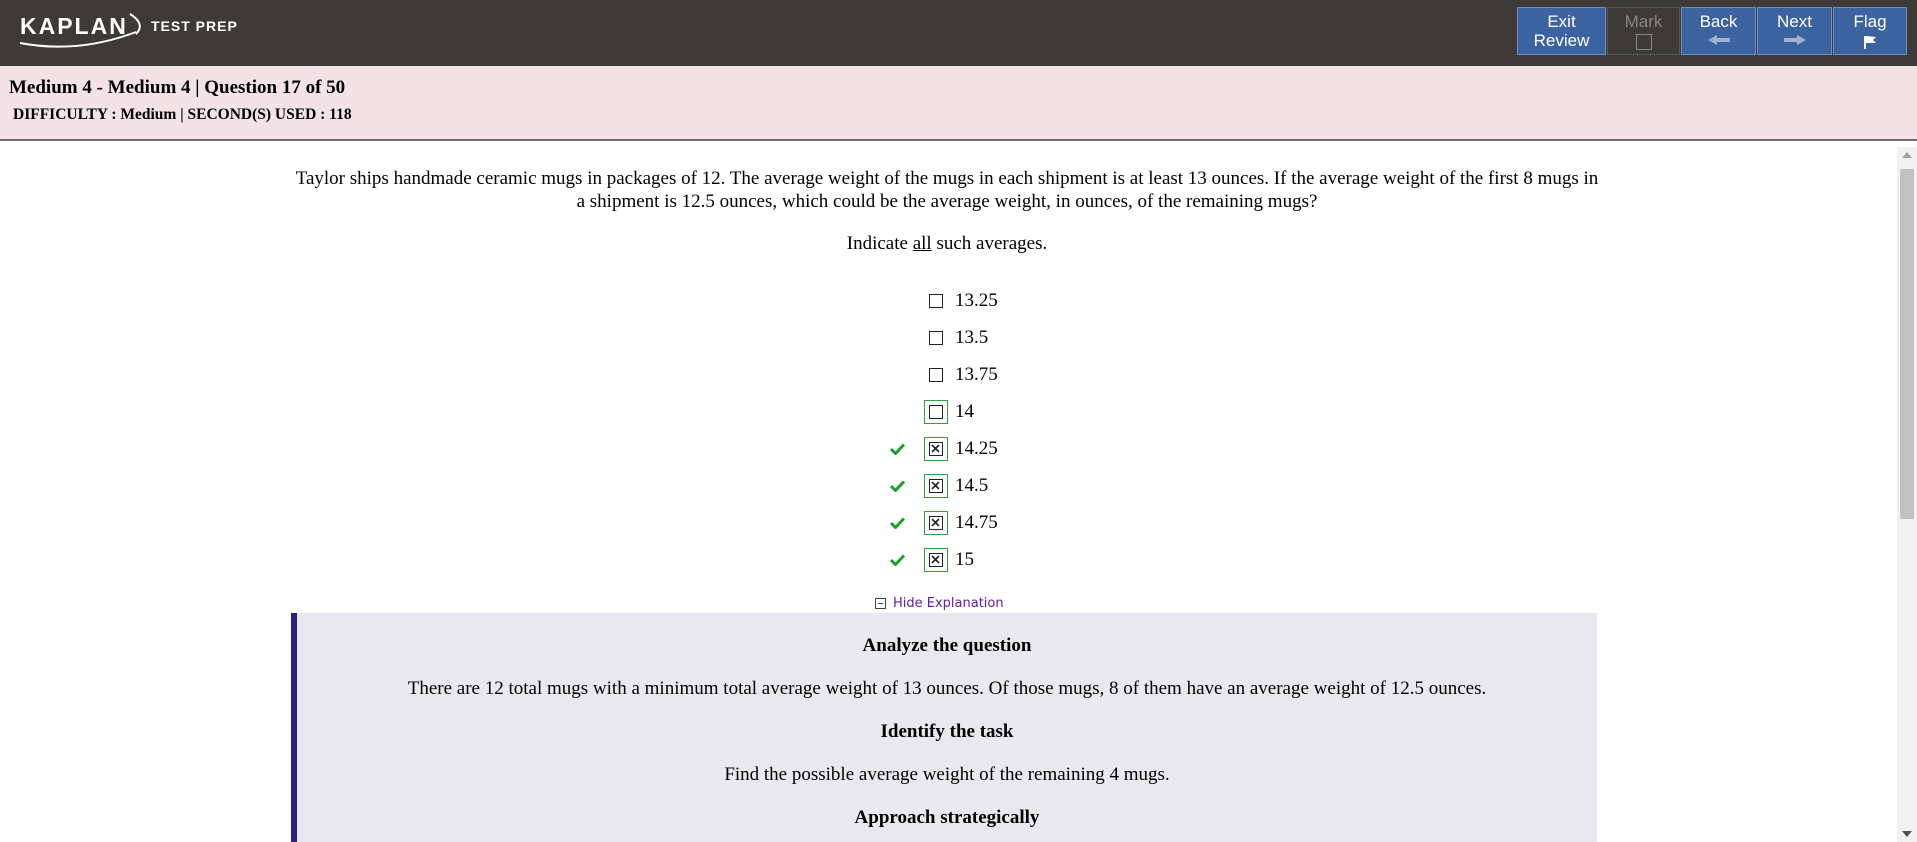 The height and width of the screenshot is (842, 1917). I want to click on answer-choice: 15, so click(944, 559).